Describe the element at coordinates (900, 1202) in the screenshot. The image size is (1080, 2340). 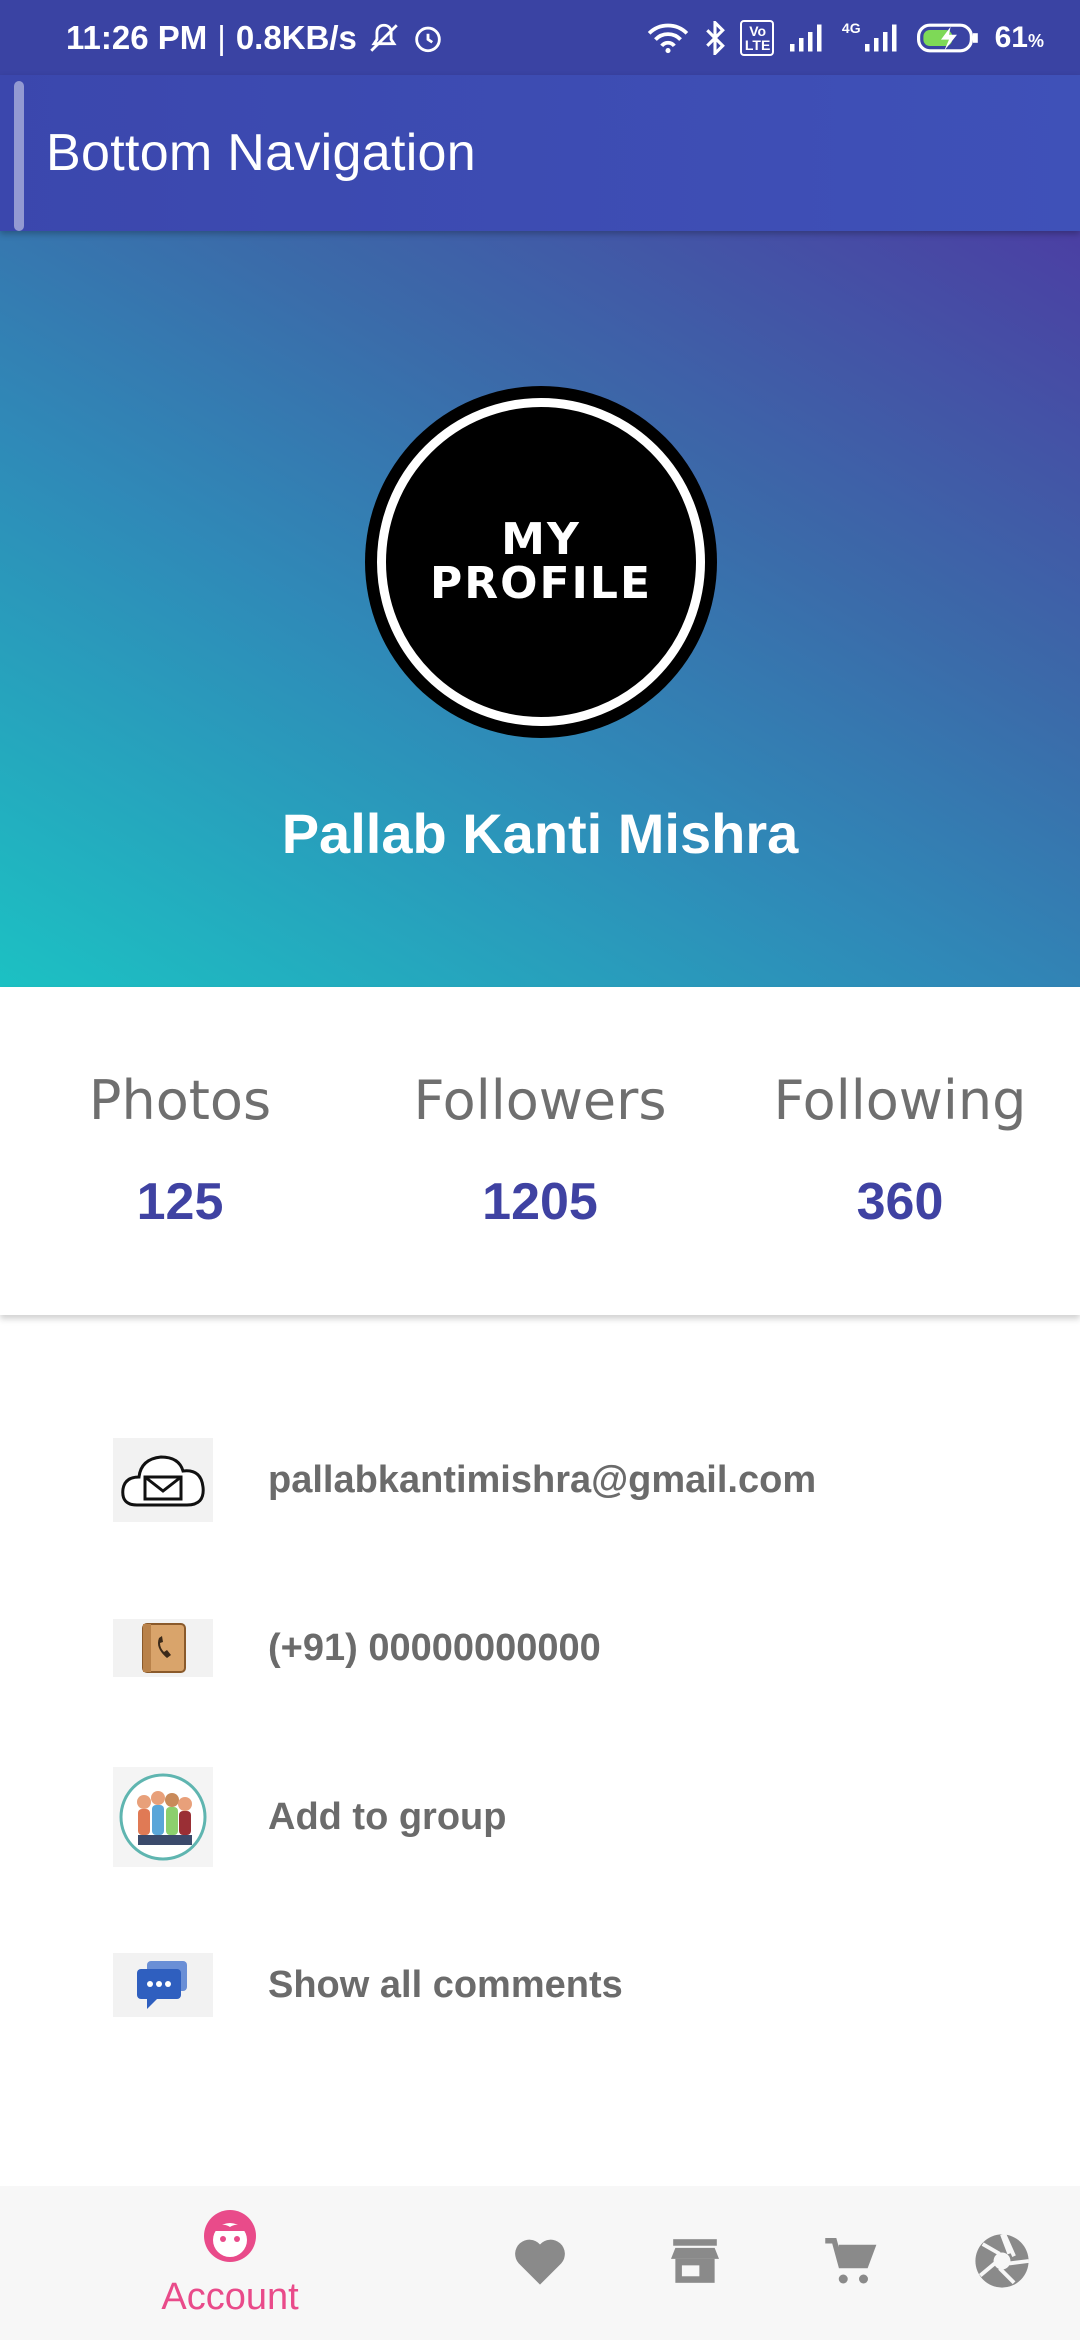
I see `stat-value: 360` at that location.